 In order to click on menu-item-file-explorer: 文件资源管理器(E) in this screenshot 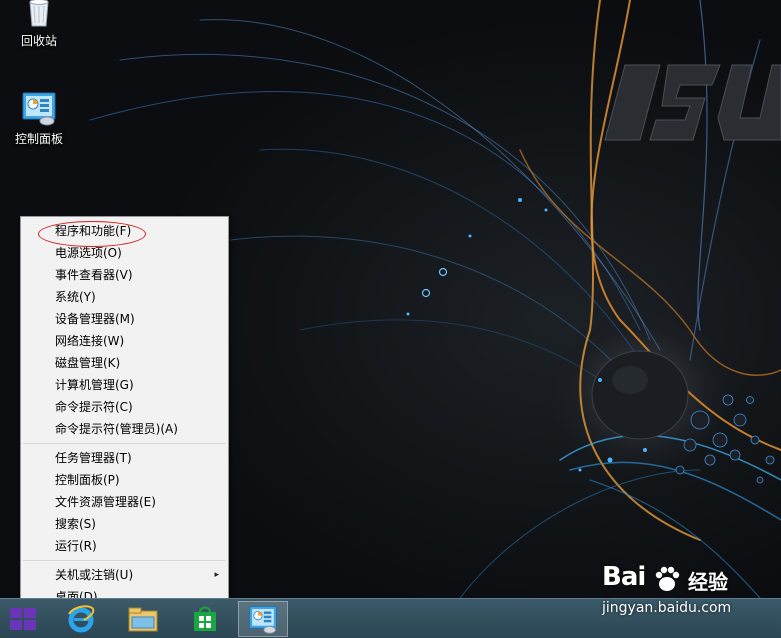, I will do `click(124, 502)`.